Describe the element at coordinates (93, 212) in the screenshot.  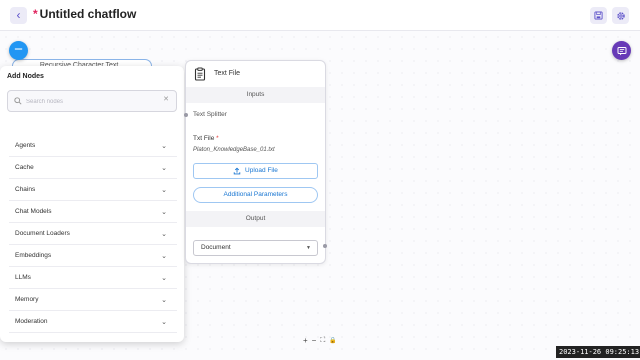
I see `category-chat-models: Chat Models ⌄` at that location.